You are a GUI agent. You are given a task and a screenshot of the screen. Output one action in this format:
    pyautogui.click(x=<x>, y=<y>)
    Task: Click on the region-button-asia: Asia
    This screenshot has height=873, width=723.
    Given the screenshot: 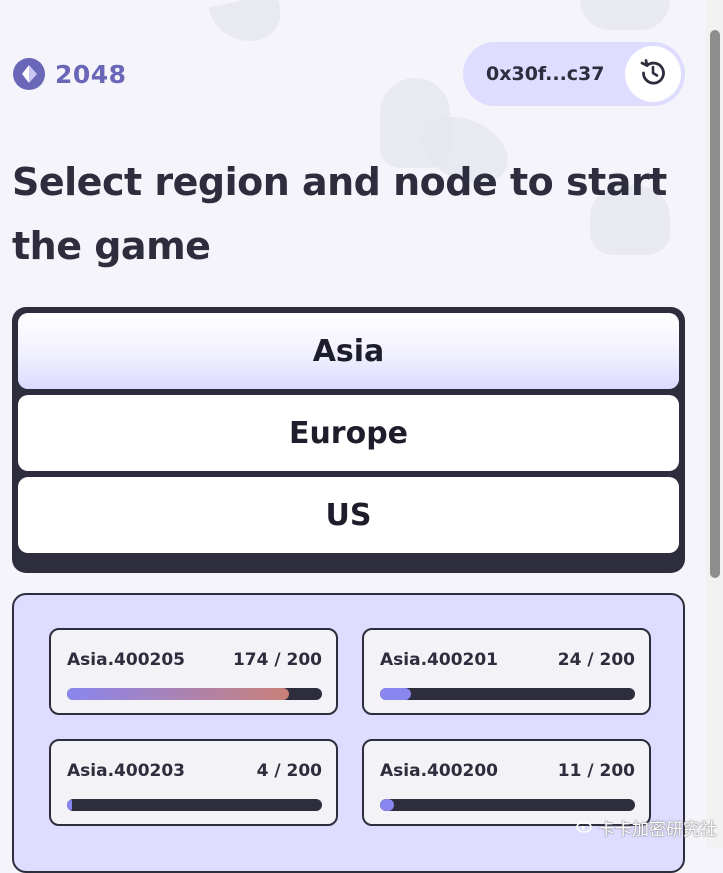 What is the action you would take?
    pyautogui.click(x=348, y=351)
    